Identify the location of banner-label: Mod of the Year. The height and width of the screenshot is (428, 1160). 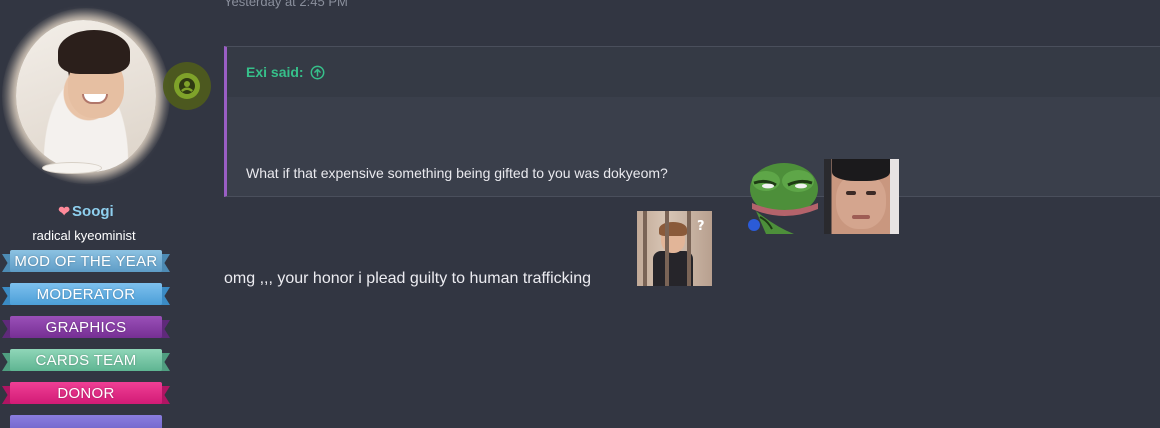
(86, 261).